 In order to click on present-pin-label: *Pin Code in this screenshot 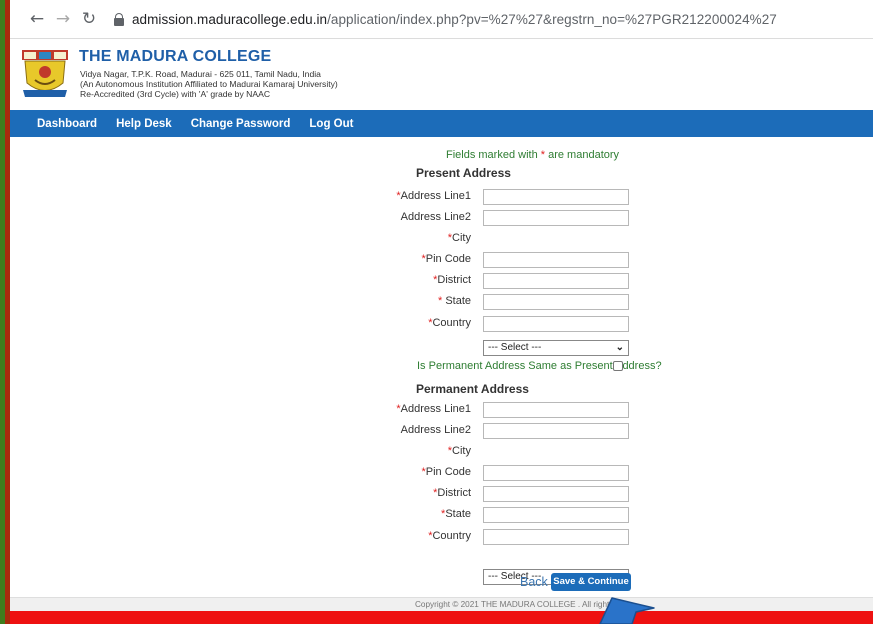, I will do `click(411, 259)`.